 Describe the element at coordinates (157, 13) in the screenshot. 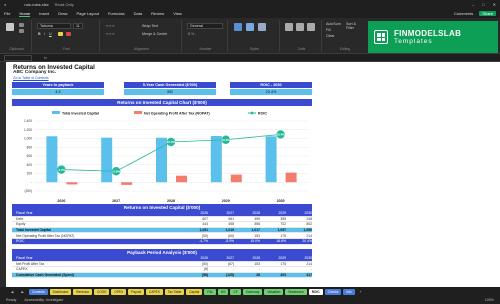

I see `menu-review: Review` at that location.